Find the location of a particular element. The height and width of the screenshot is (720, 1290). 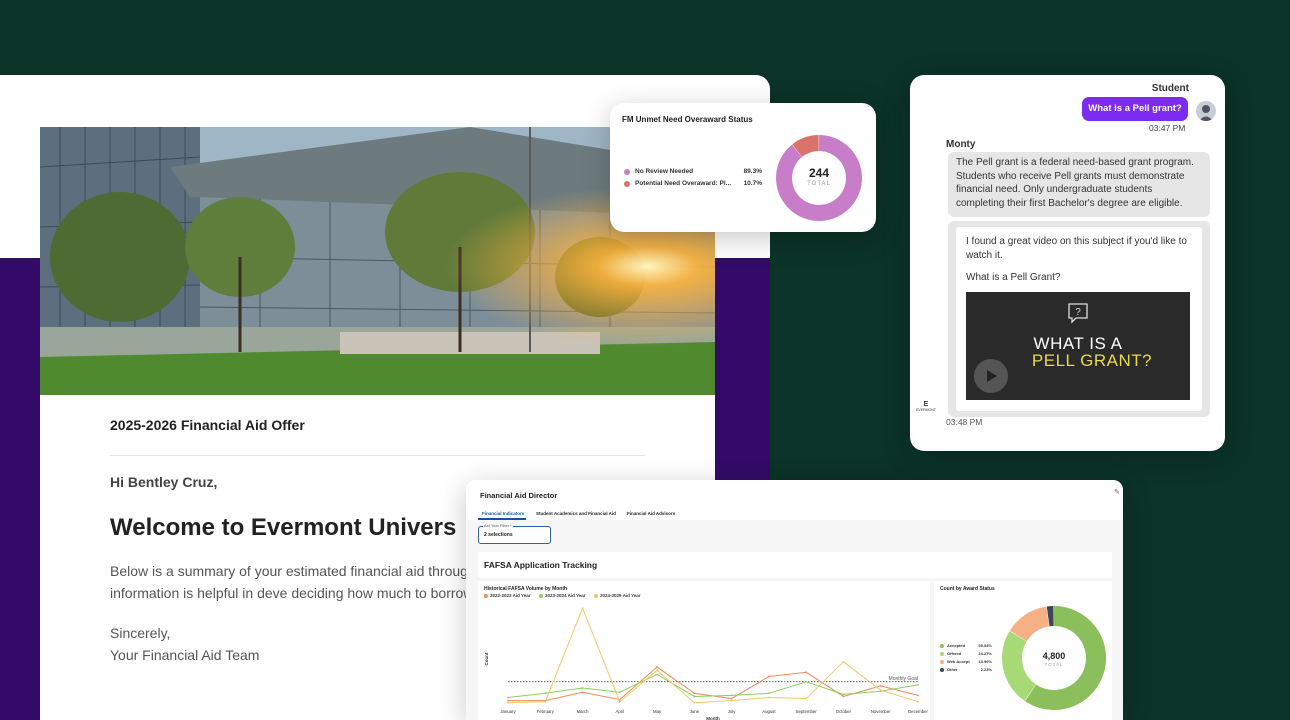

video-caption-line2: PELL GRANT? is located at coordinates (1092, 360).